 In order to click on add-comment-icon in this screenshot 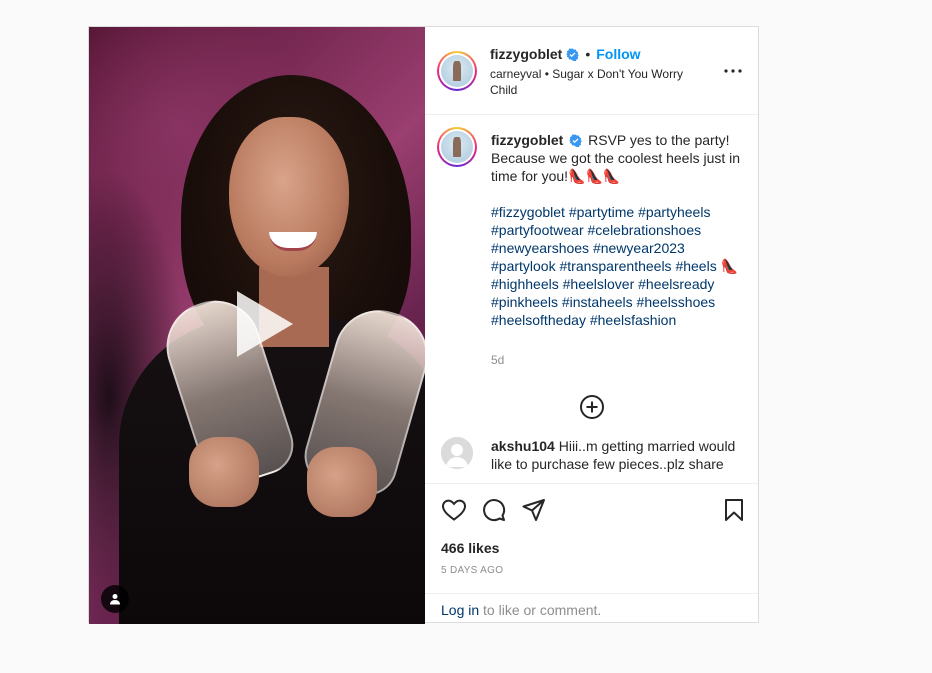, I will do `click(592, 407)`.